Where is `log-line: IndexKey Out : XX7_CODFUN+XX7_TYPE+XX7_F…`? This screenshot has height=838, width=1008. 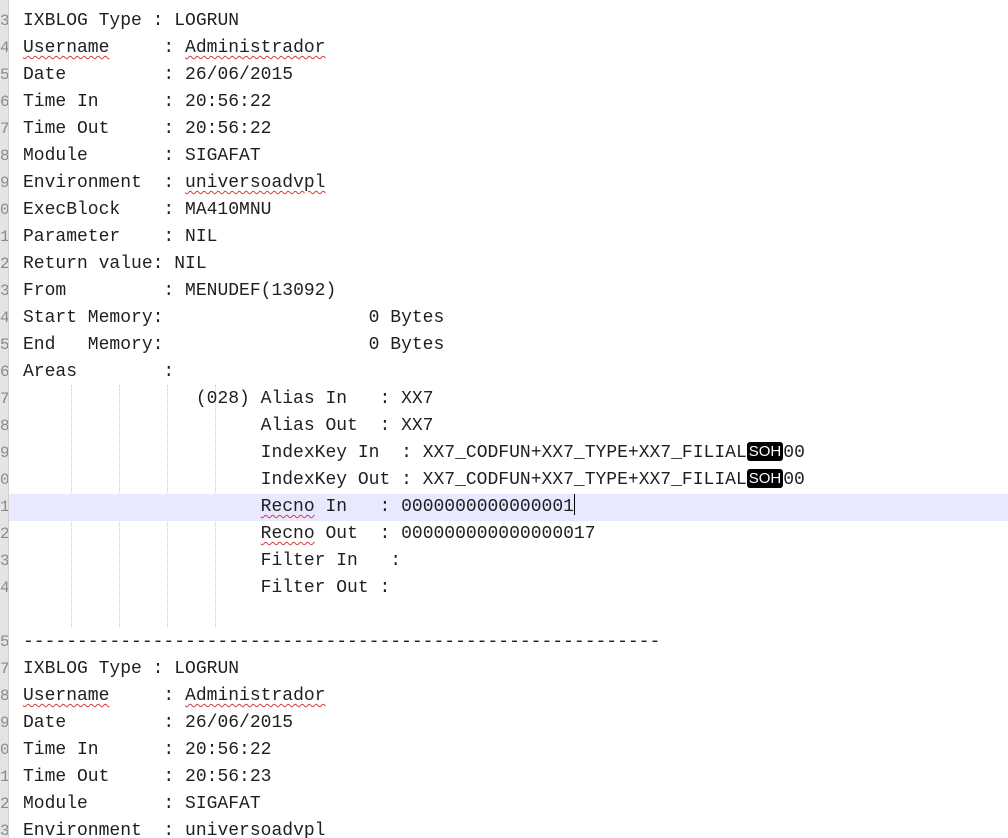 log-line: IndexKey Out : XX7_CODFUN+XX7_TYPE+XX7_F… is located at coordinates (532, 479).